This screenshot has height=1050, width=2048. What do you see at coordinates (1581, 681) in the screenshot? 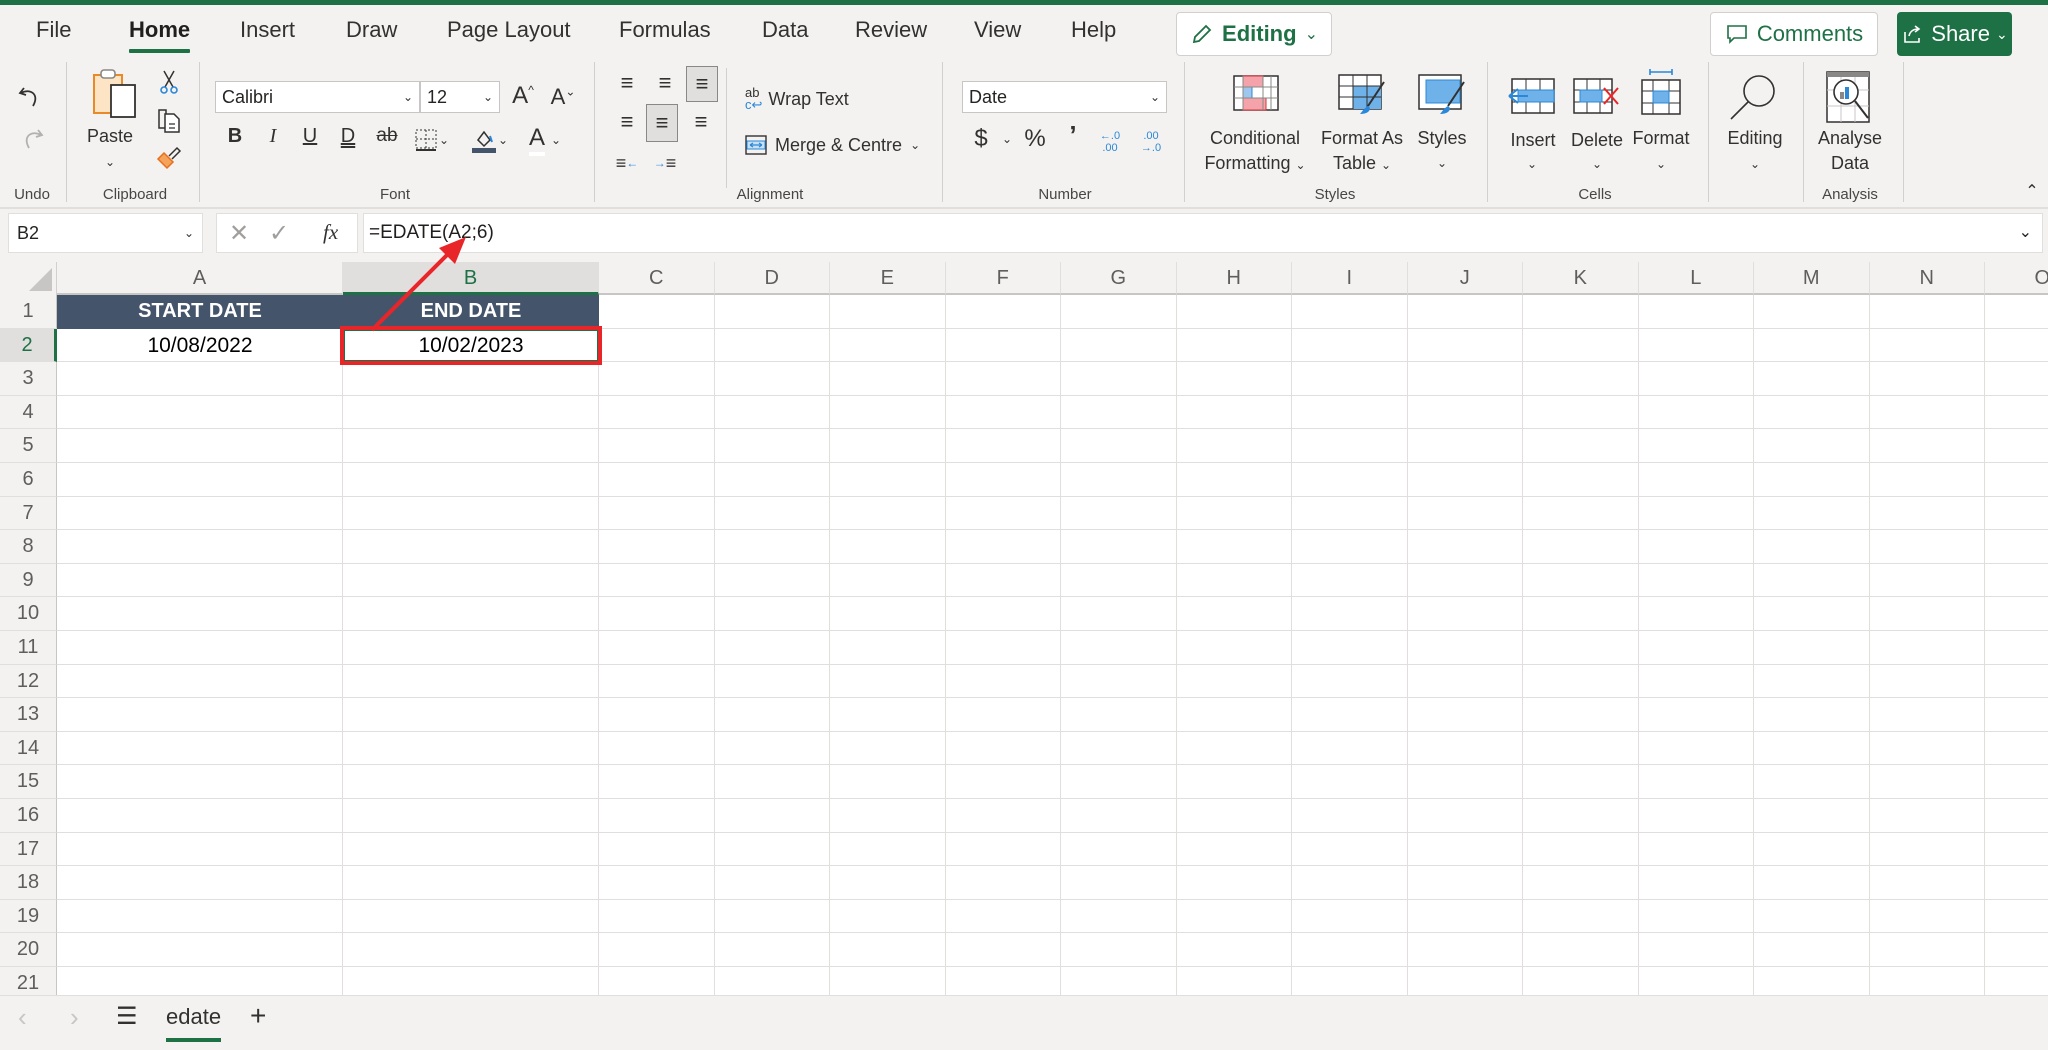
I see `cell-k12` at bounding box center [1581, 681].